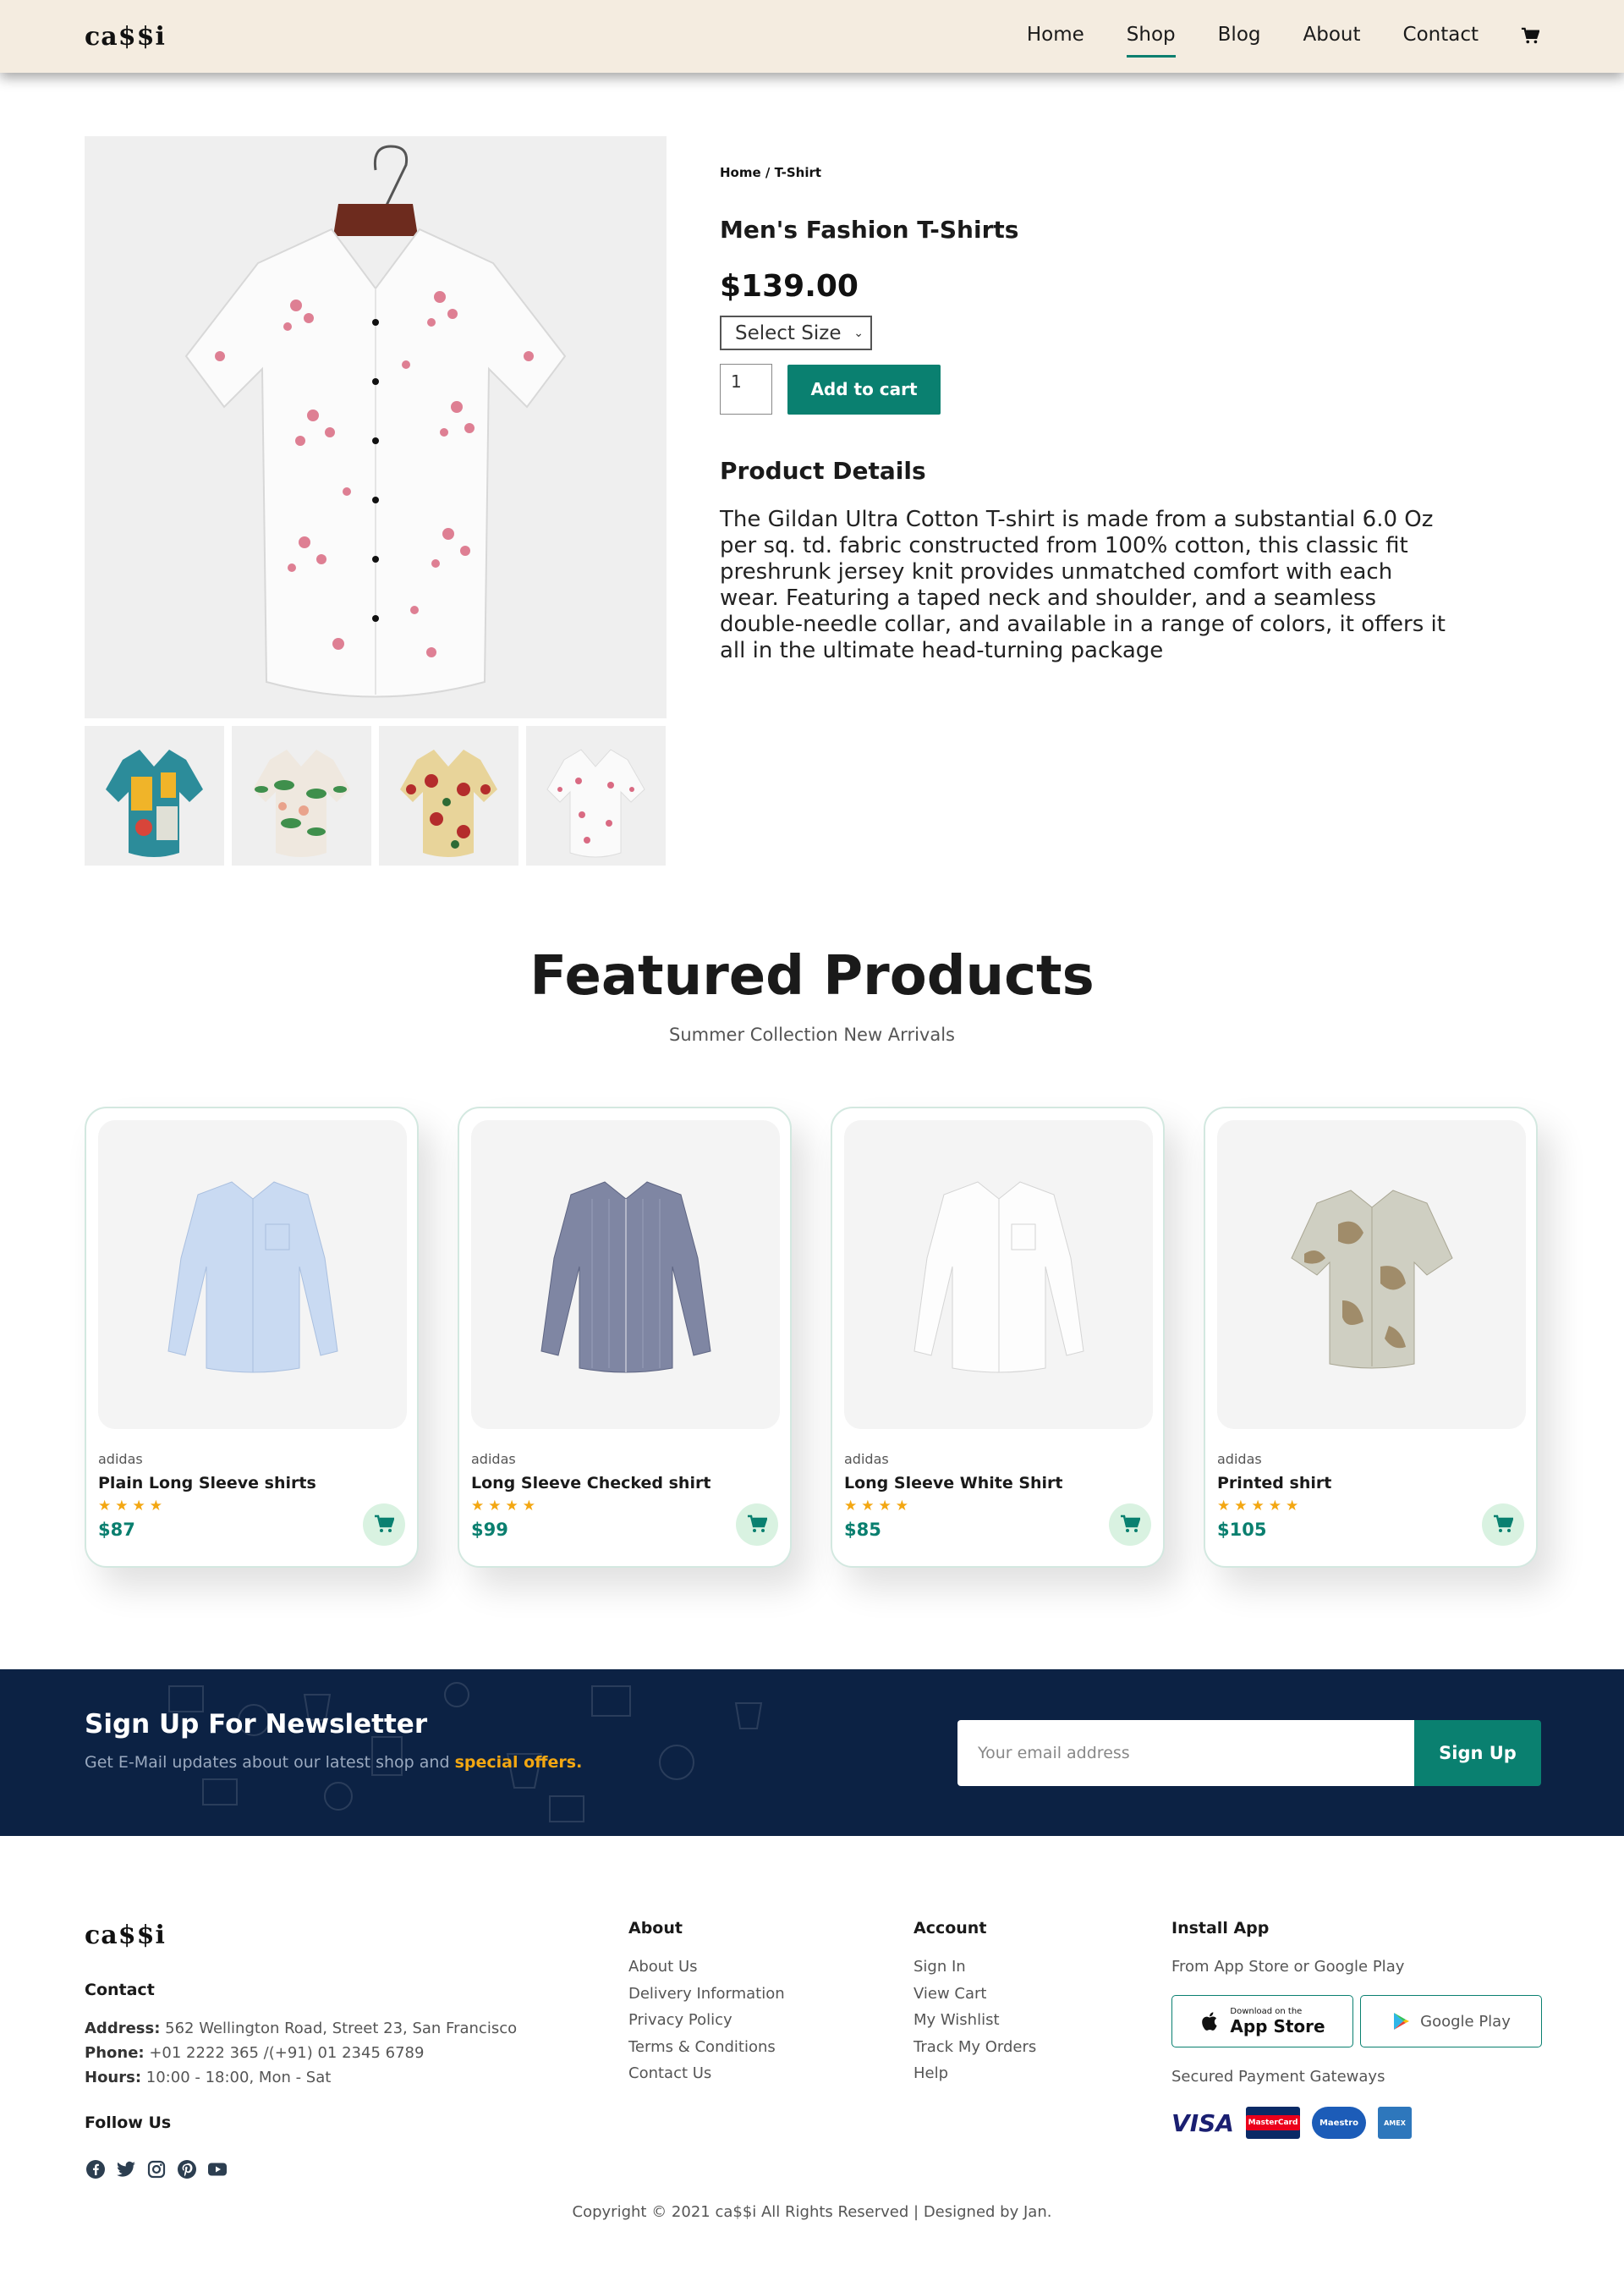  I want to click on phone-label: Phone:, so click(115, 2053).